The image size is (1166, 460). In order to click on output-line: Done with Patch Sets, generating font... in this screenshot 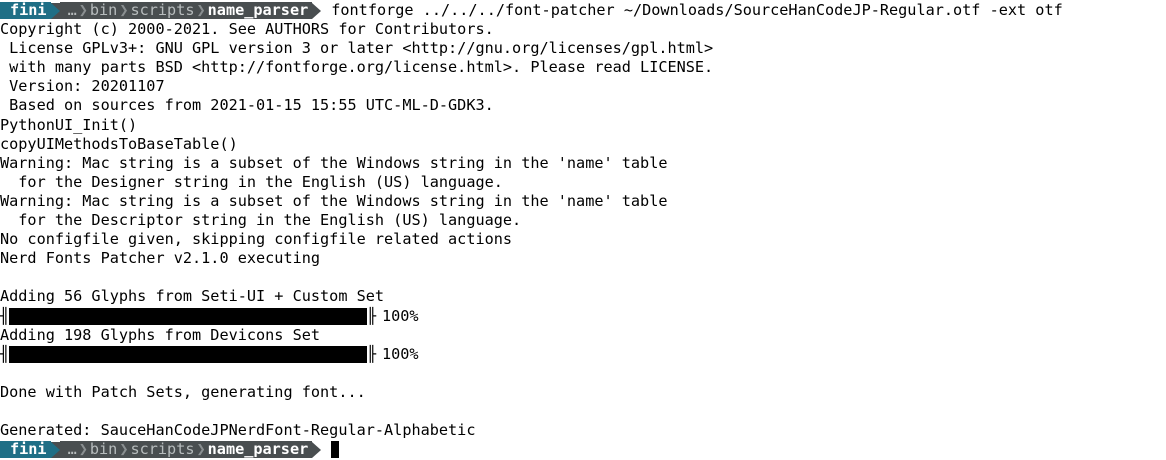, I will do `click(183, 391)`.